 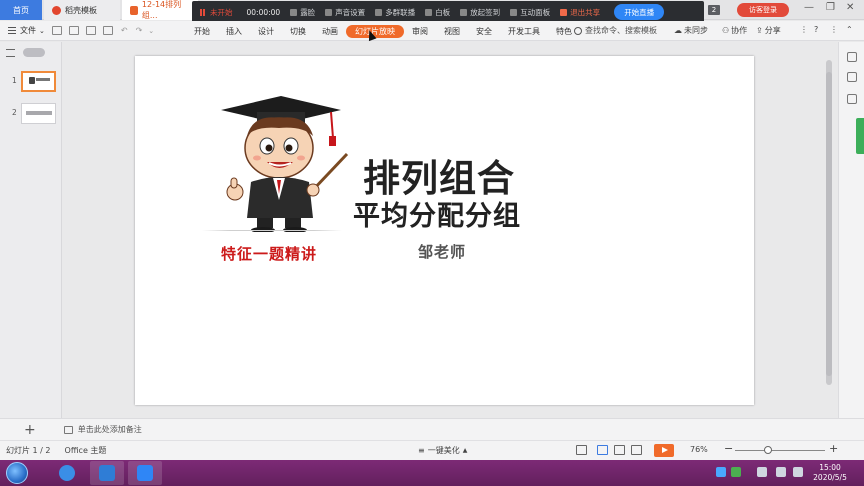 I want to click on collaborate-label: 协作, so click(x=739, y=30).